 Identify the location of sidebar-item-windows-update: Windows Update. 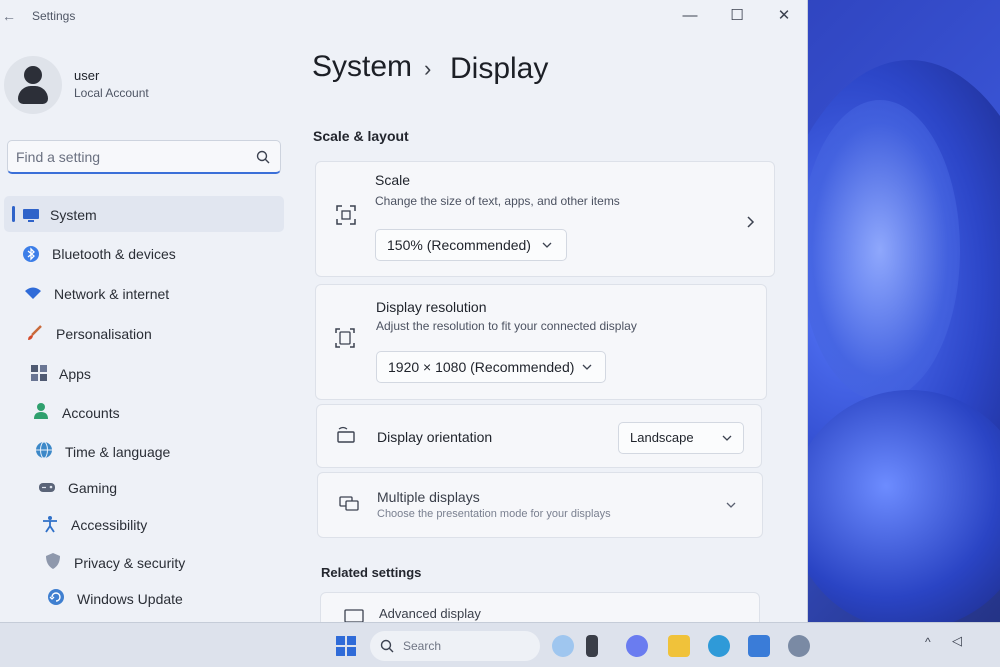
(144, 598).